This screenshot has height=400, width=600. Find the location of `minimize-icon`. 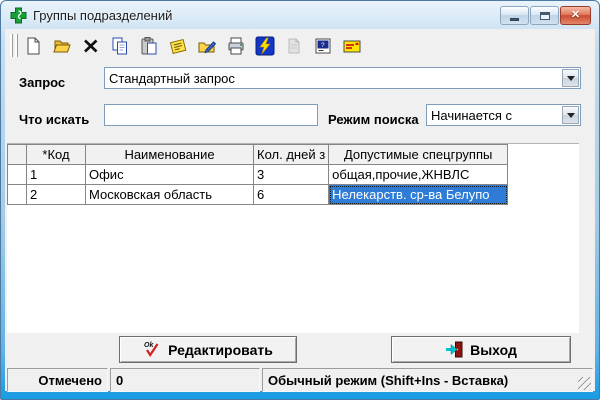

minimize-icon is located at coordinates (514, 19).